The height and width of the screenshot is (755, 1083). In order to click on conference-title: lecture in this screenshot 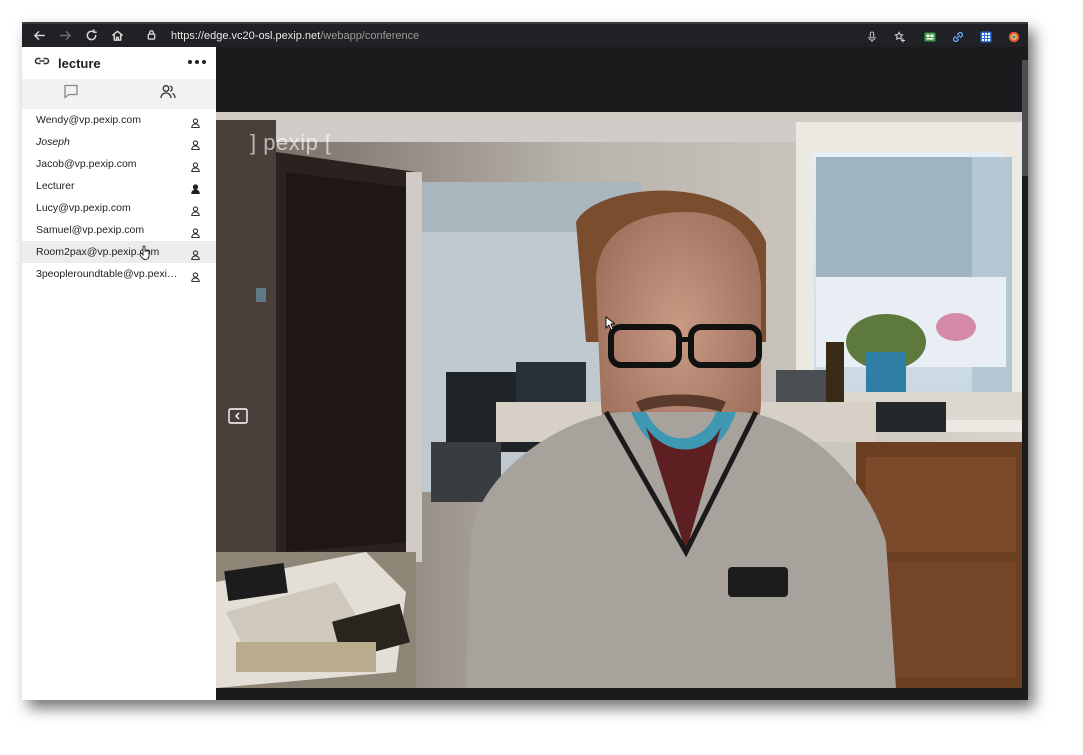, I will do `click(79, 63)`.